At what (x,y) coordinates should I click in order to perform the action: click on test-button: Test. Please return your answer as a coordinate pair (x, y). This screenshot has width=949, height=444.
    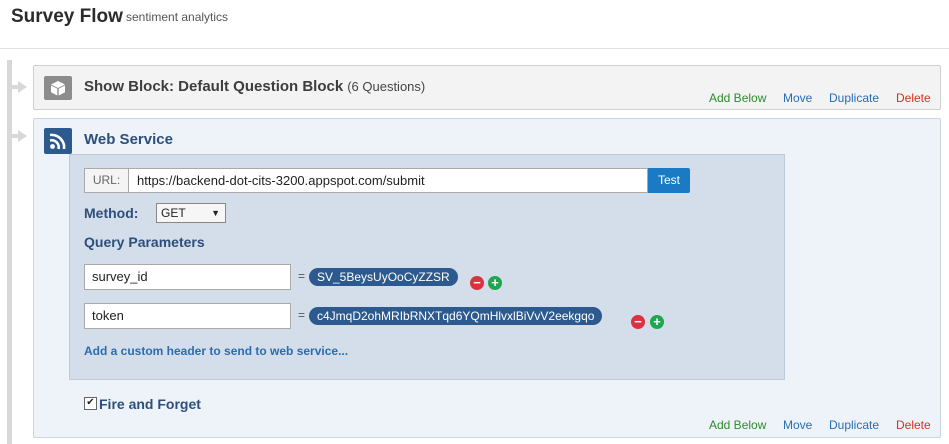
    Looking at the image, I should click on (669, 180).